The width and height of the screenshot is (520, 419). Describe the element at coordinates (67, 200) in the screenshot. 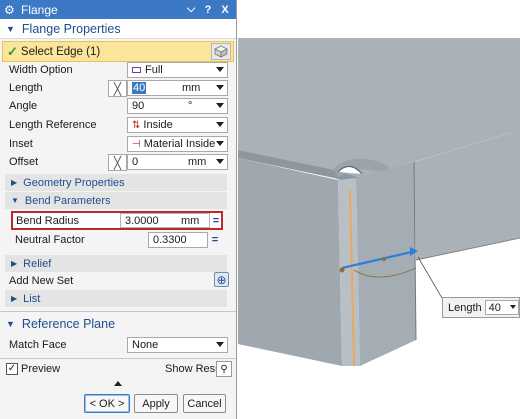

I see `bend-parameters-label: Bend Parameters` at that location.